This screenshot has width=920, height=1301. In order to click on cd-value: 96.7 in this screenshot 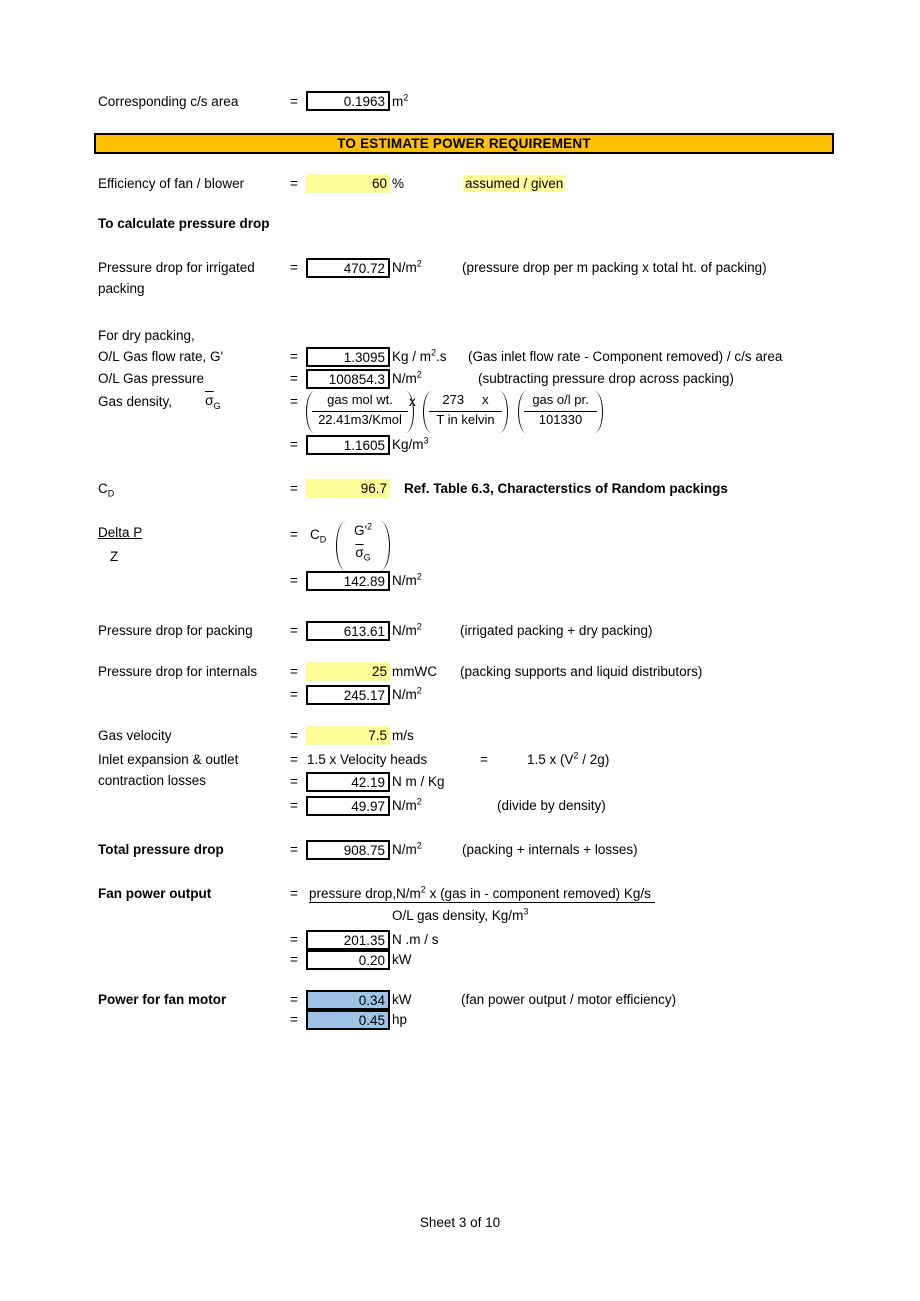, I will do `click(348, 488)`.